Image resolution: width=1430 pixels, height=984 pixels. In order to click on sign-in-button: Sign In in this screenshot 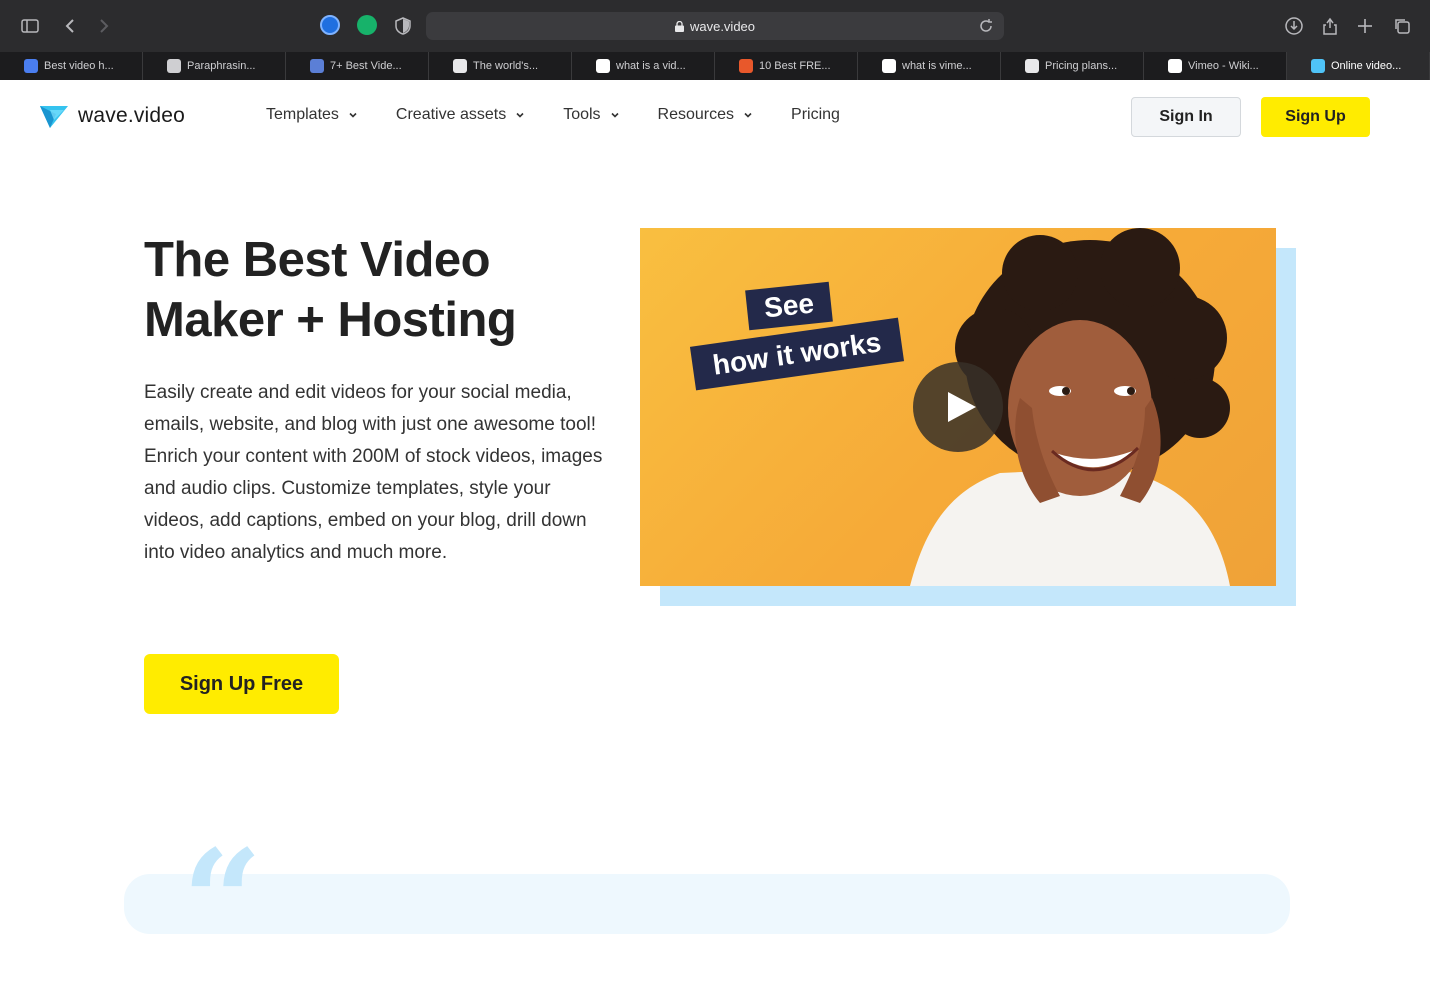, I will do `click(1186, 117)`.